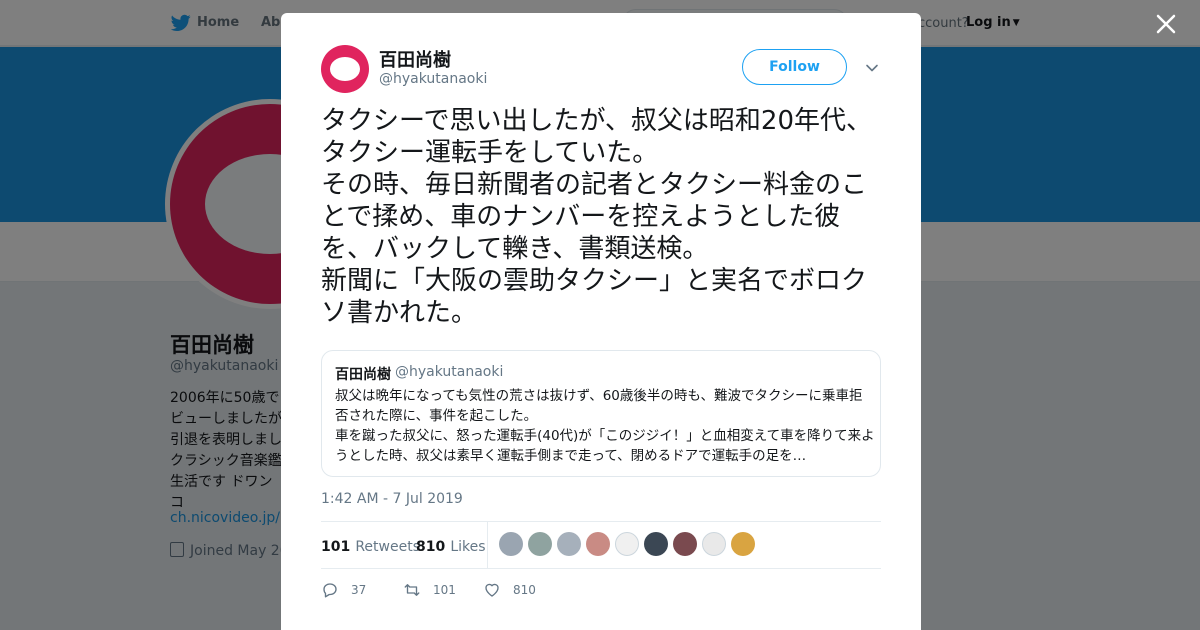 This screenshot has height=630, width=1200. What do you see at coordinates (492, 590) in the screenshot?
I see `heart-icon` at bounding box center [492, 590].